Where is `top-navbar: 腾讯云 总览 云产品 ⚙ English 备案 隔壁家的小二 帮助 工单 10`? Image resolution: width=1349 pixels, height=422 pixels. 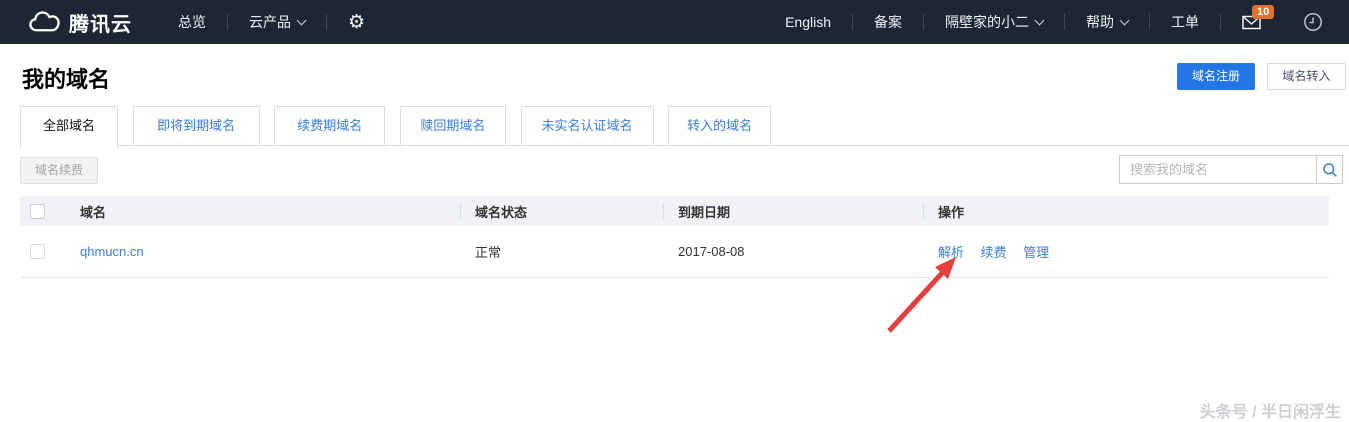
top-navbar: 腾讯云 总览 云产品 ⚙ English 备案 隔壁家的小二 帮助 工单 10 is located at coordinates (674, 22).